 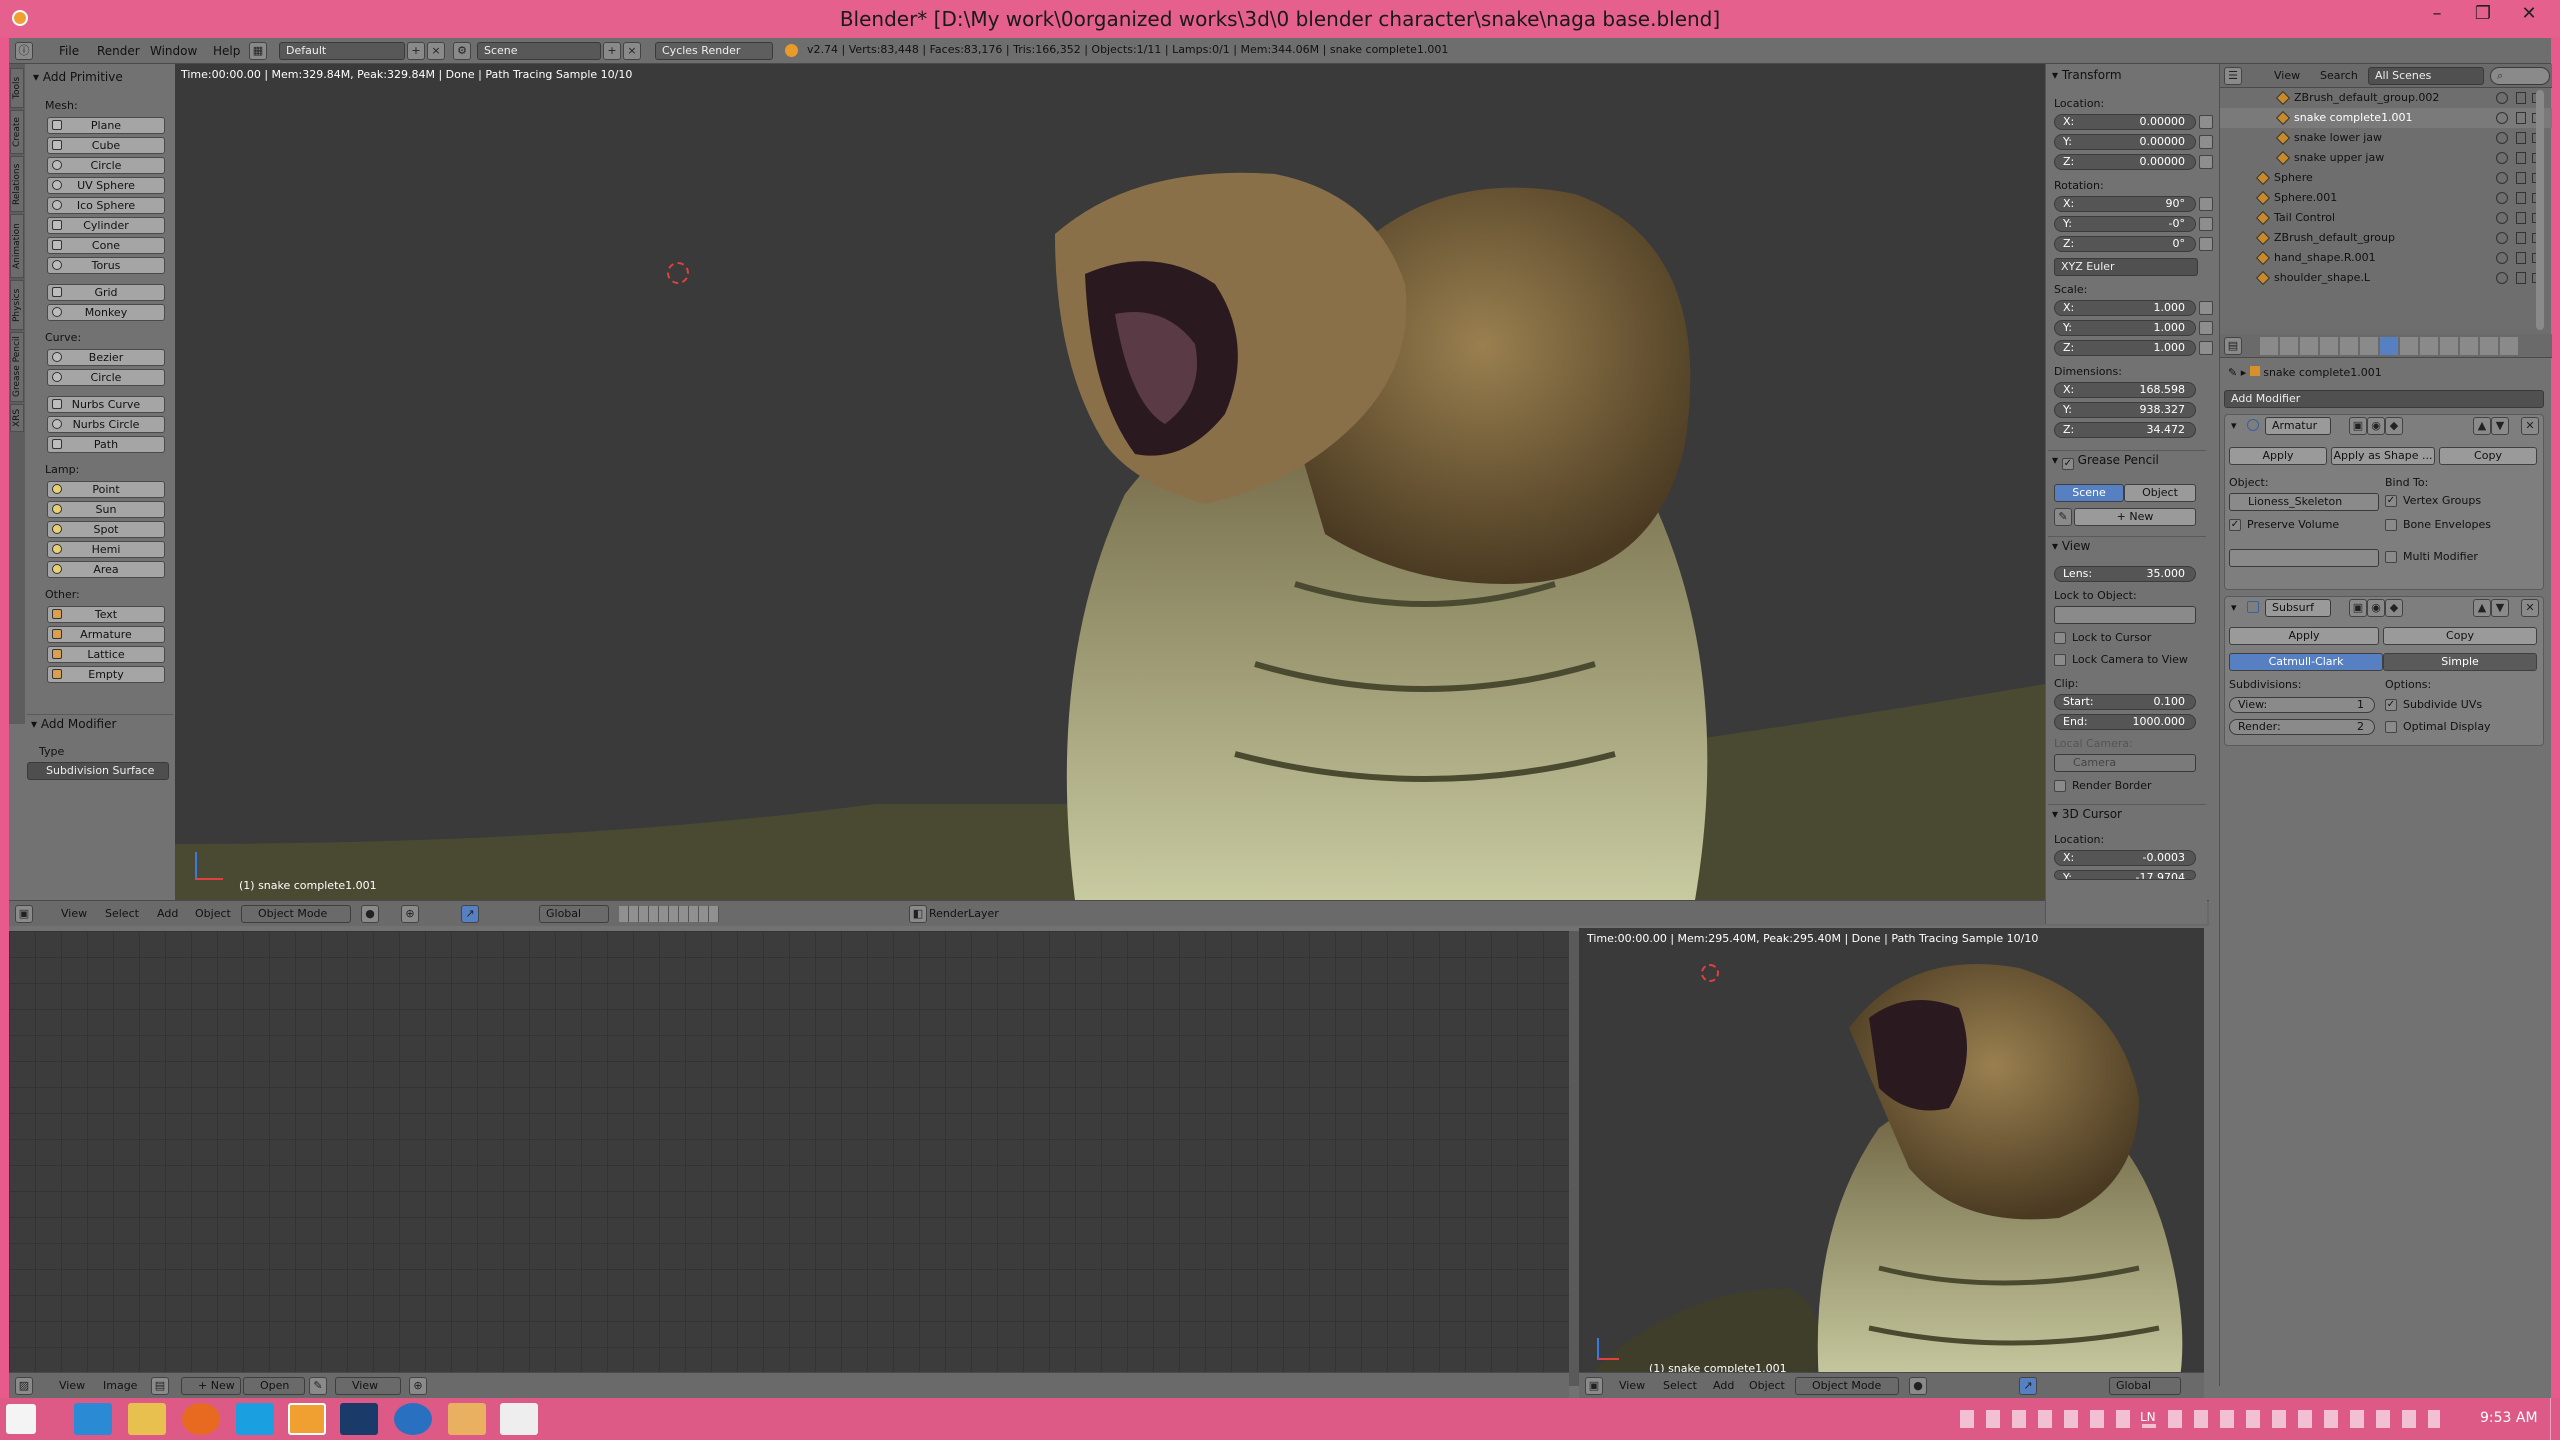 I want to click on preserve-volume-checkbox: ✓, so click(x=2235, y=525).